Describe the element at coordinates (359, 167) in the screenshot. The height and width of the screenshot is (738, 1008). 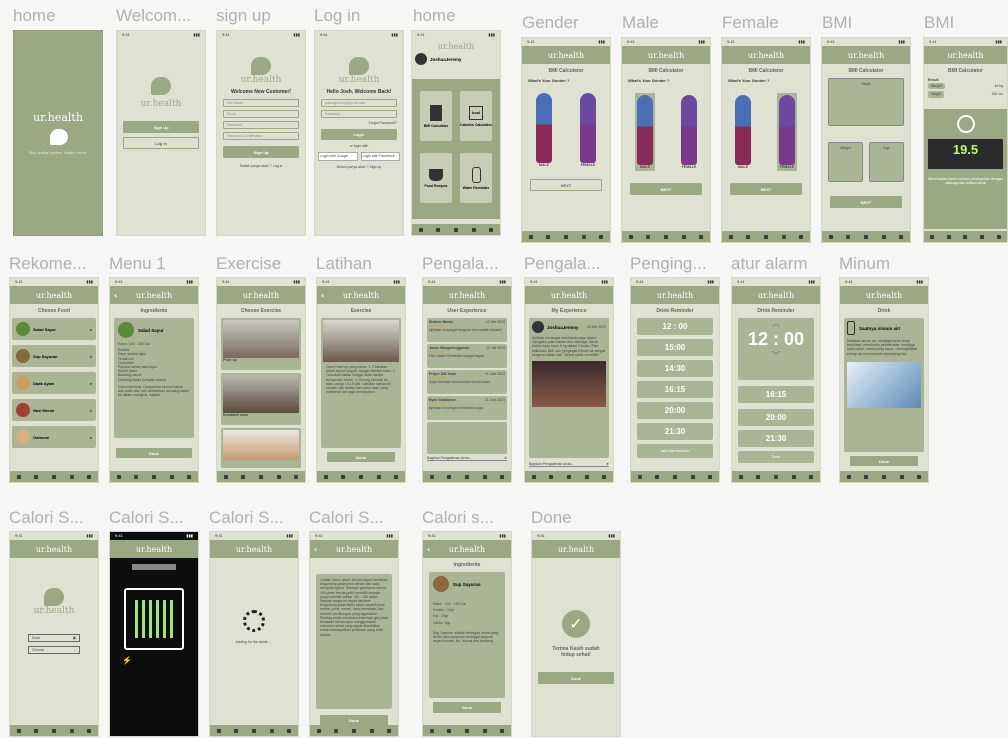
I see `signup-link: Belum punya akun ? Sign up` at that location.